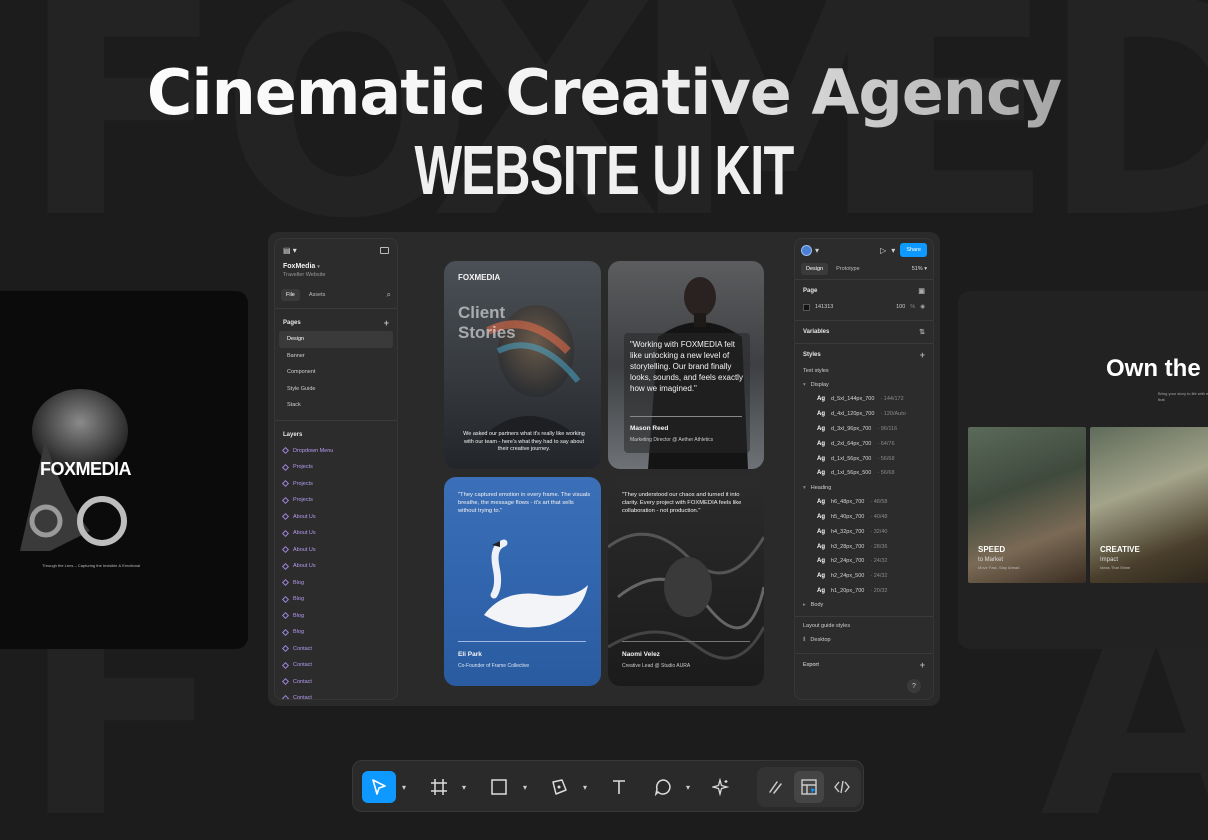 The height and width of the screenshot is (840, 1208). I want to click on text-style-item: Ag d_1xl_56px_700 · 56/68, so click(864, 458).